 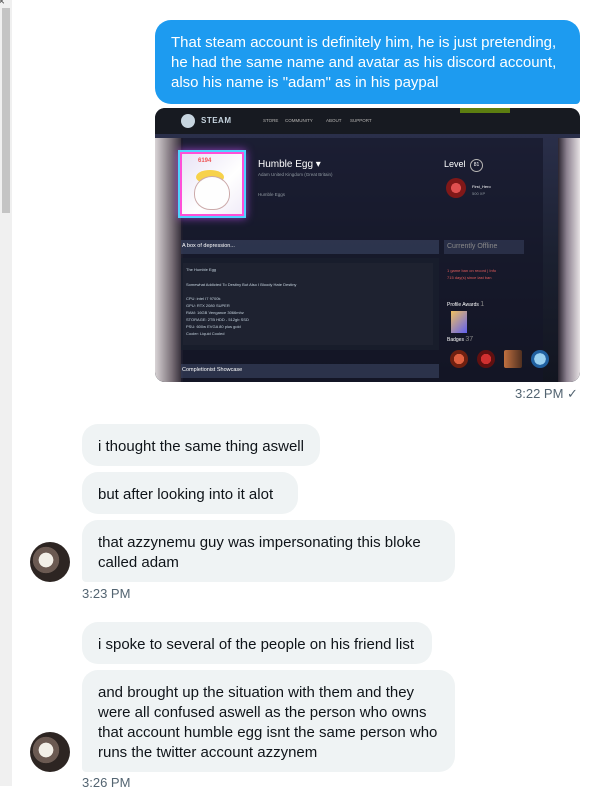 What do you see at coordinates (212, 193) in the screenshot?
I see `egg-shell-icon` at bounding box center [212, 193].